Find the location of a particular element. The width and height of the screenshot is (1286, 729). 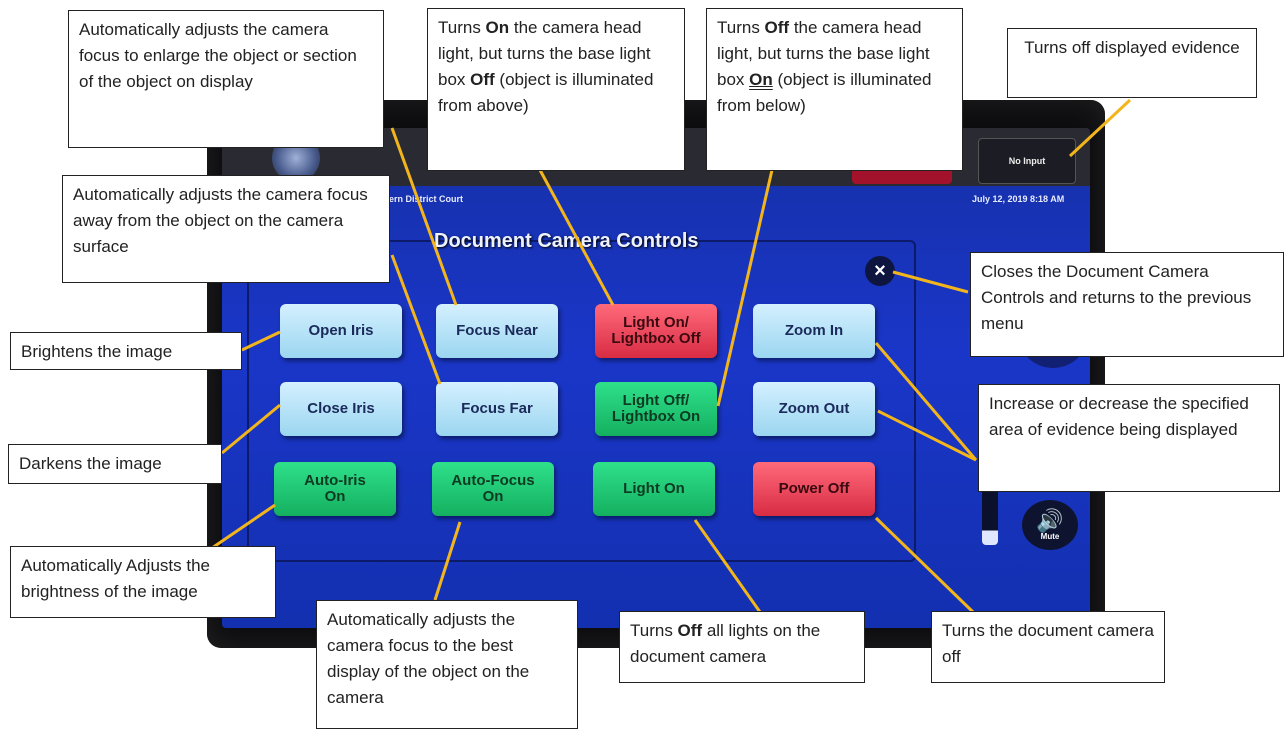

connector-auto-focus is located at coordinates (447, 561).